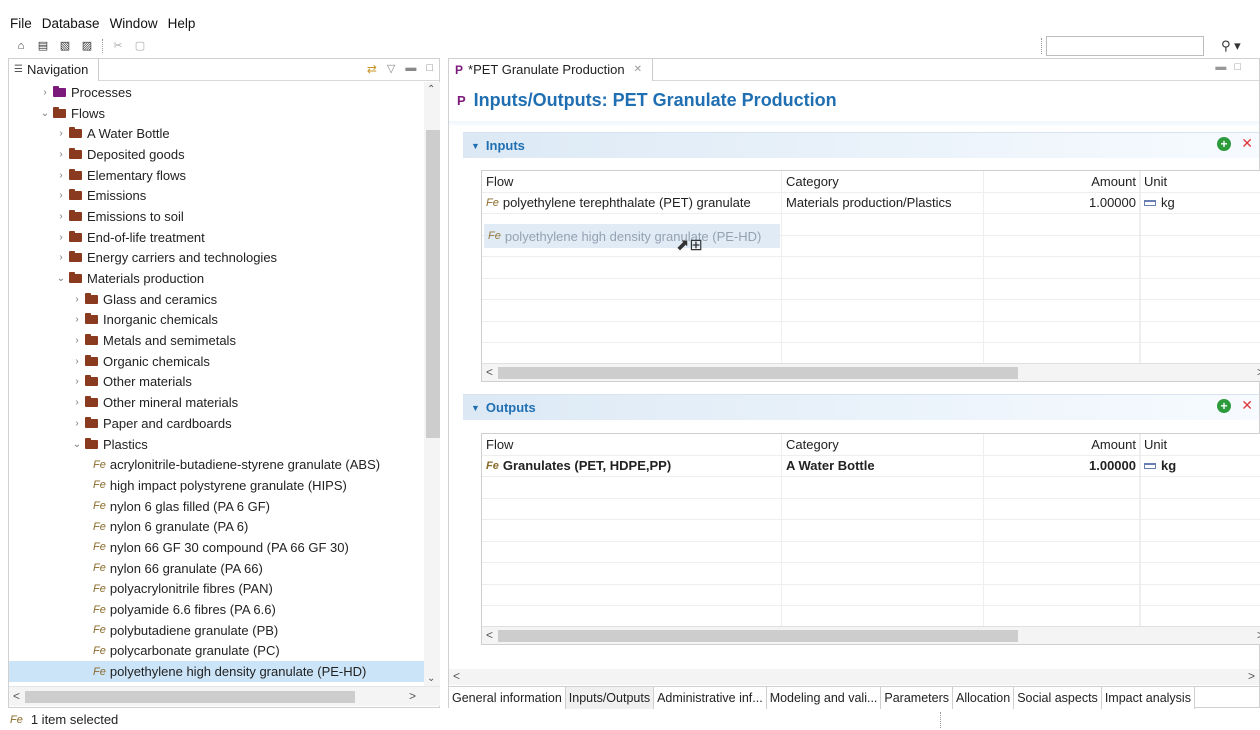 This screenshot has height=730, width=1260. Describe the element at coordinates (216, 216) in the screenshot. I see `tree-folder: › Emissions to soil` at that location.